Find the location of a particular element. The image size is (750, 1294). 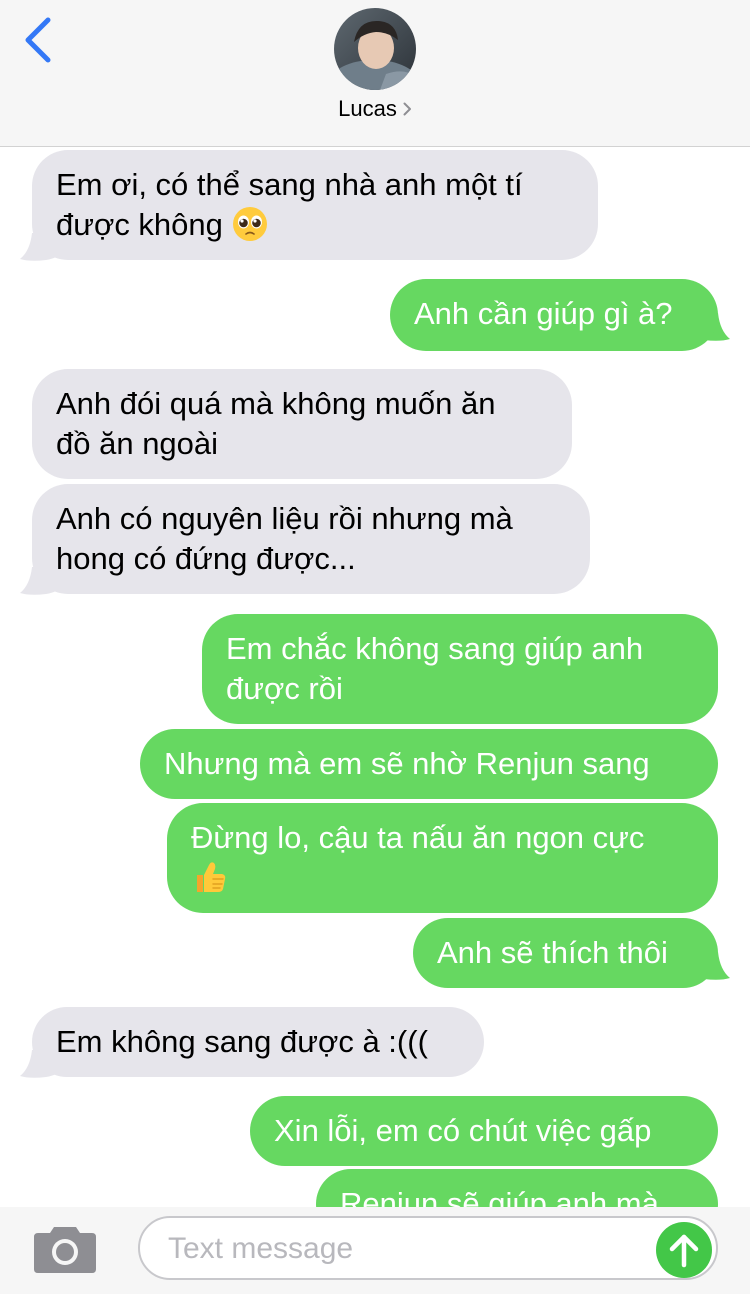

message-line: Xin lỗi, em có chút việc gấp is located at coordinates (463, 1130).